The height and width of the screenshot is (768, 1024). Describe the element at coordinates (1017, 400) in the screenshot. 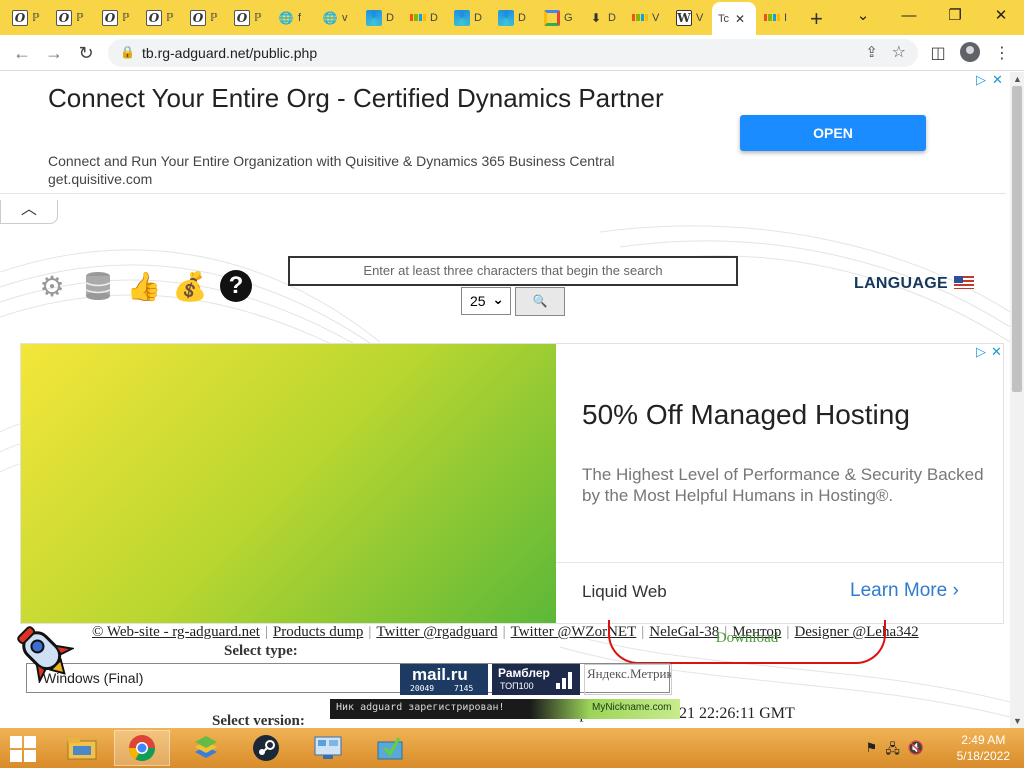

I see `page-scrollbar: ▲ ▼` at that location.